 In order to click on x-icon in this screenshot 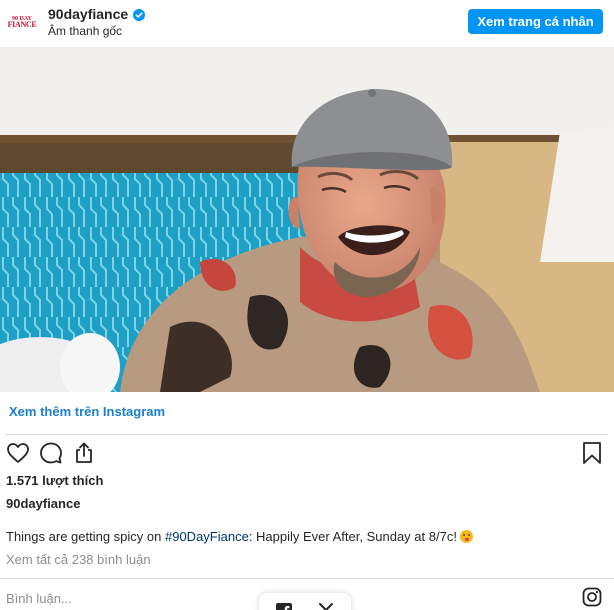, I will do `click(326, 606)`.